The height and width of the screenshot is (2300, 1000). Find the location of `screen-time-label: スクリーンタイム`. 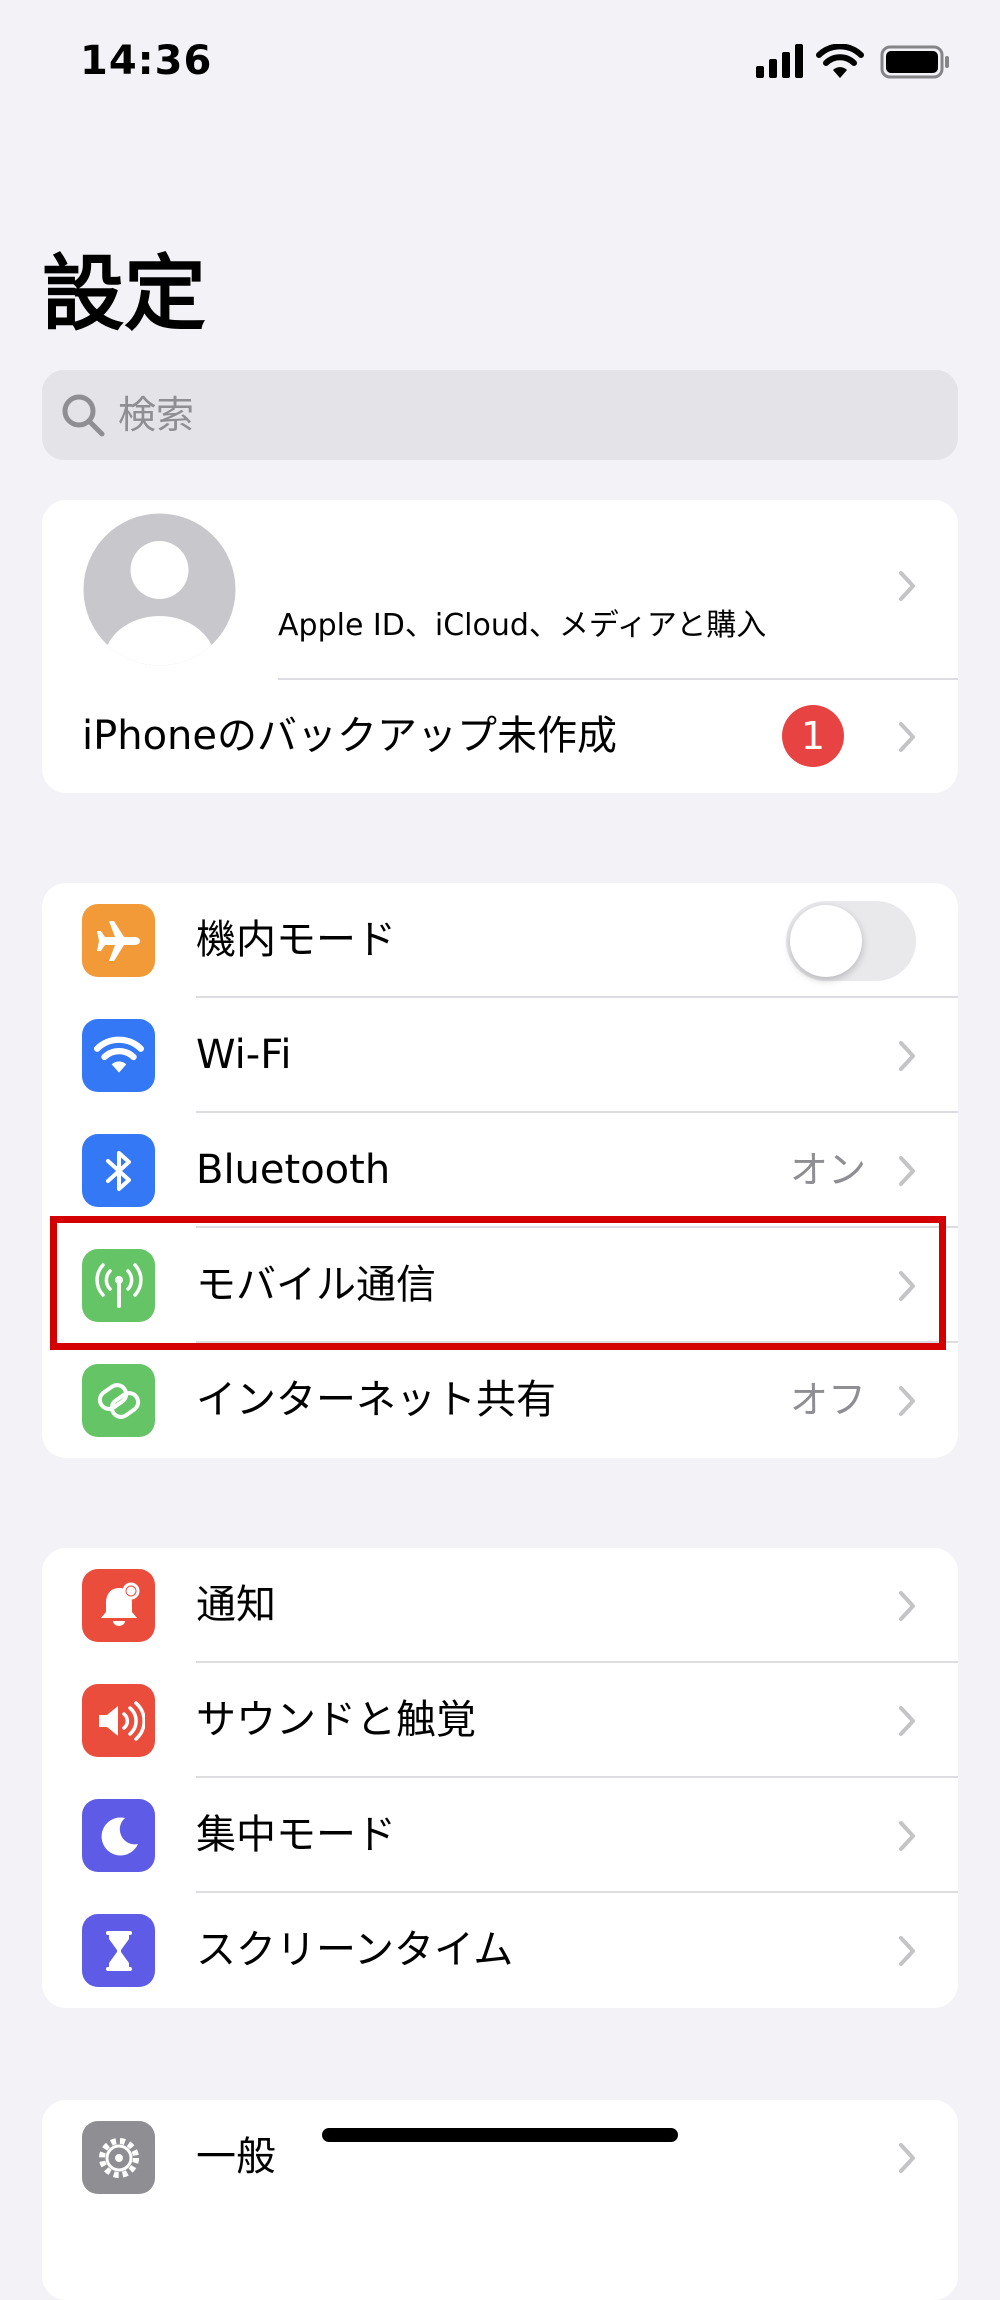

screen-time-label: スクリーンタイム is located at coordinates (355, 1950).